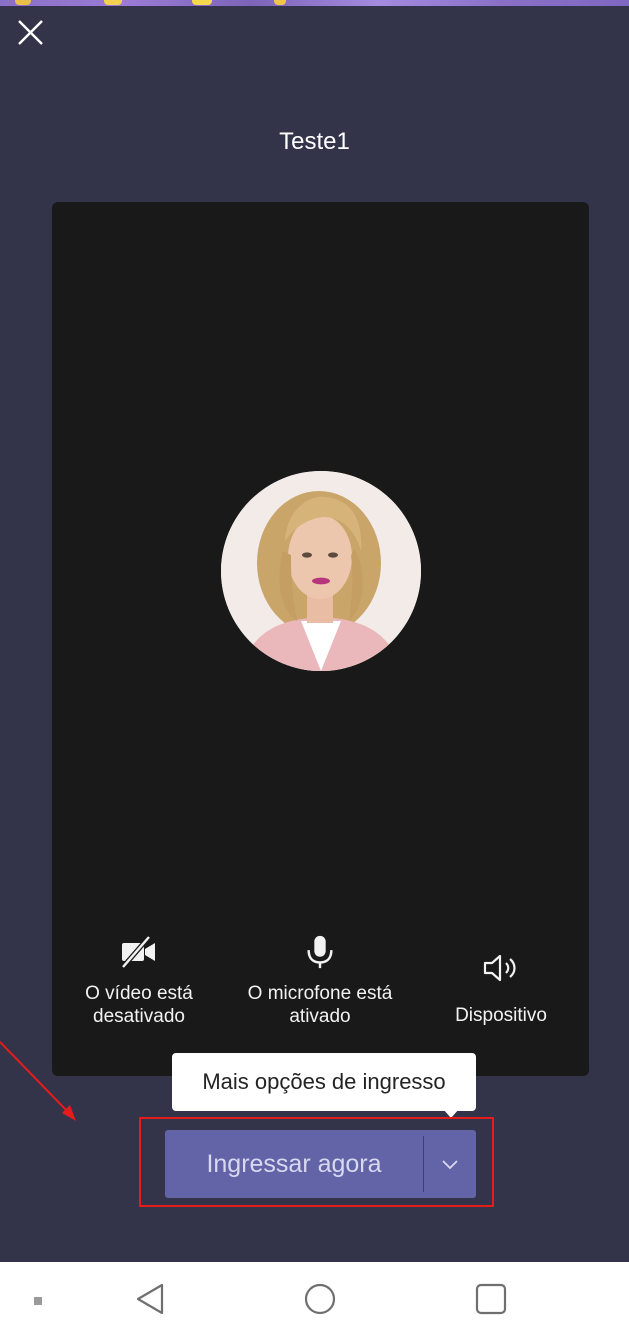 The height and width of the screenshot is (1337, 629). What do you see at coordinates (138, 952) in the screenshot?
I see `video-off-icon` at bounding box center [138, 952].